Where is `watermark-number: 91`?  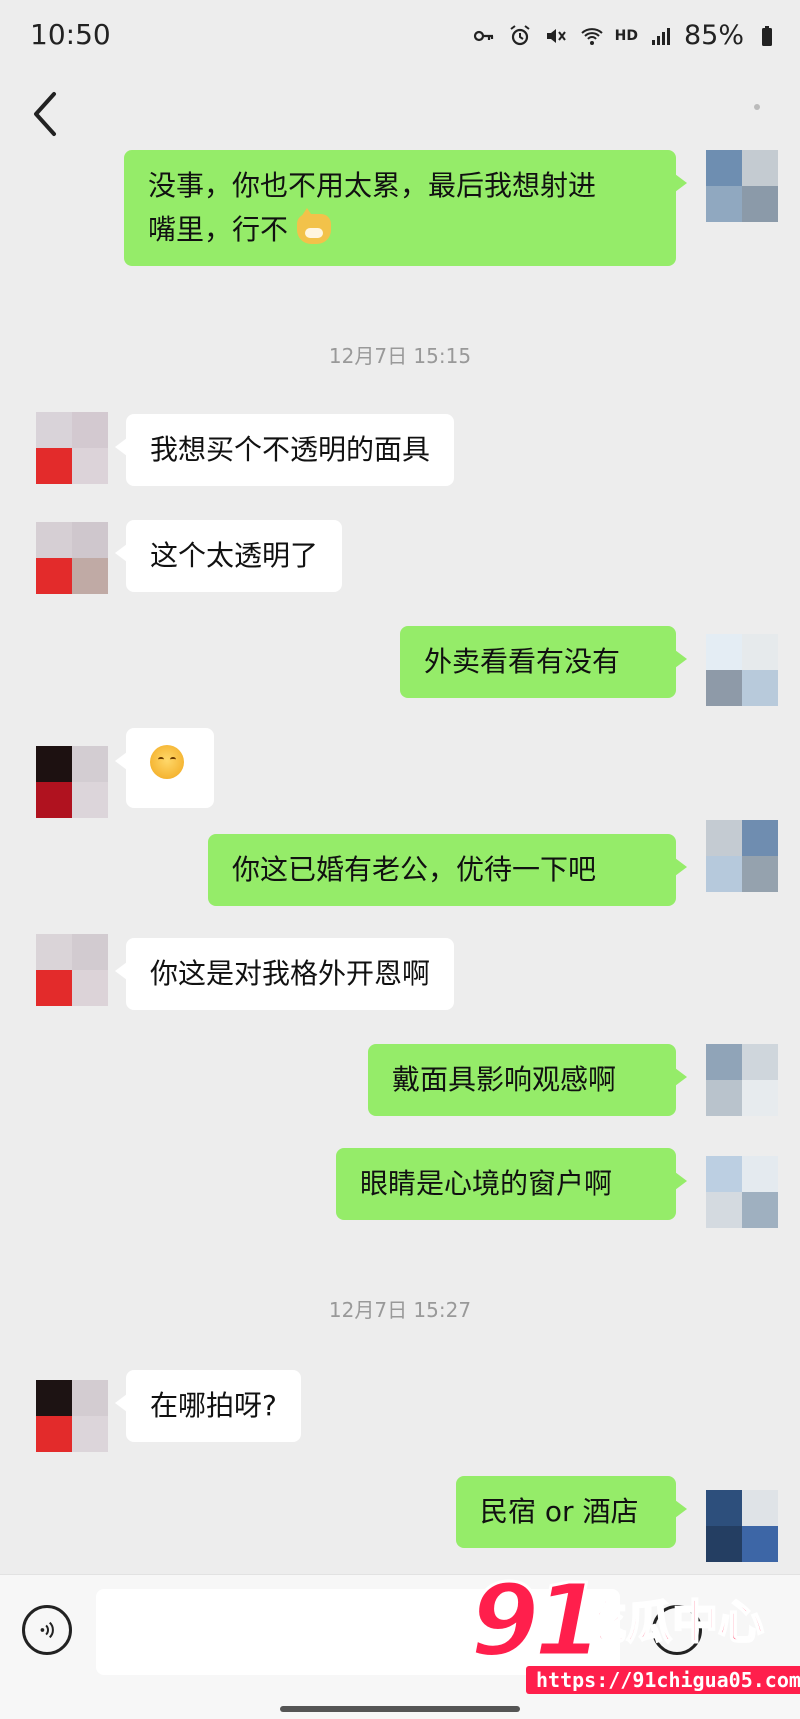
watermark-number: 91 is located at coordinates (536, 1620).